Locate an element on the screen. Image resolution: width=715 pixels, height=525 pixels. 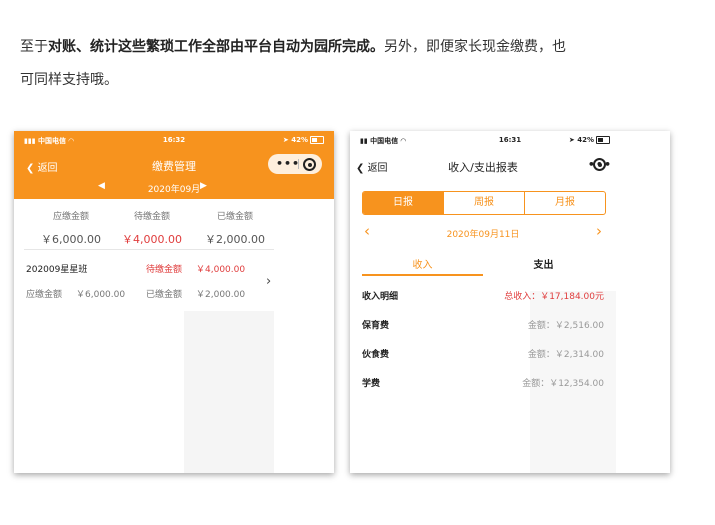
month-label: 2020年09月 is located at coordinates (174, 190).